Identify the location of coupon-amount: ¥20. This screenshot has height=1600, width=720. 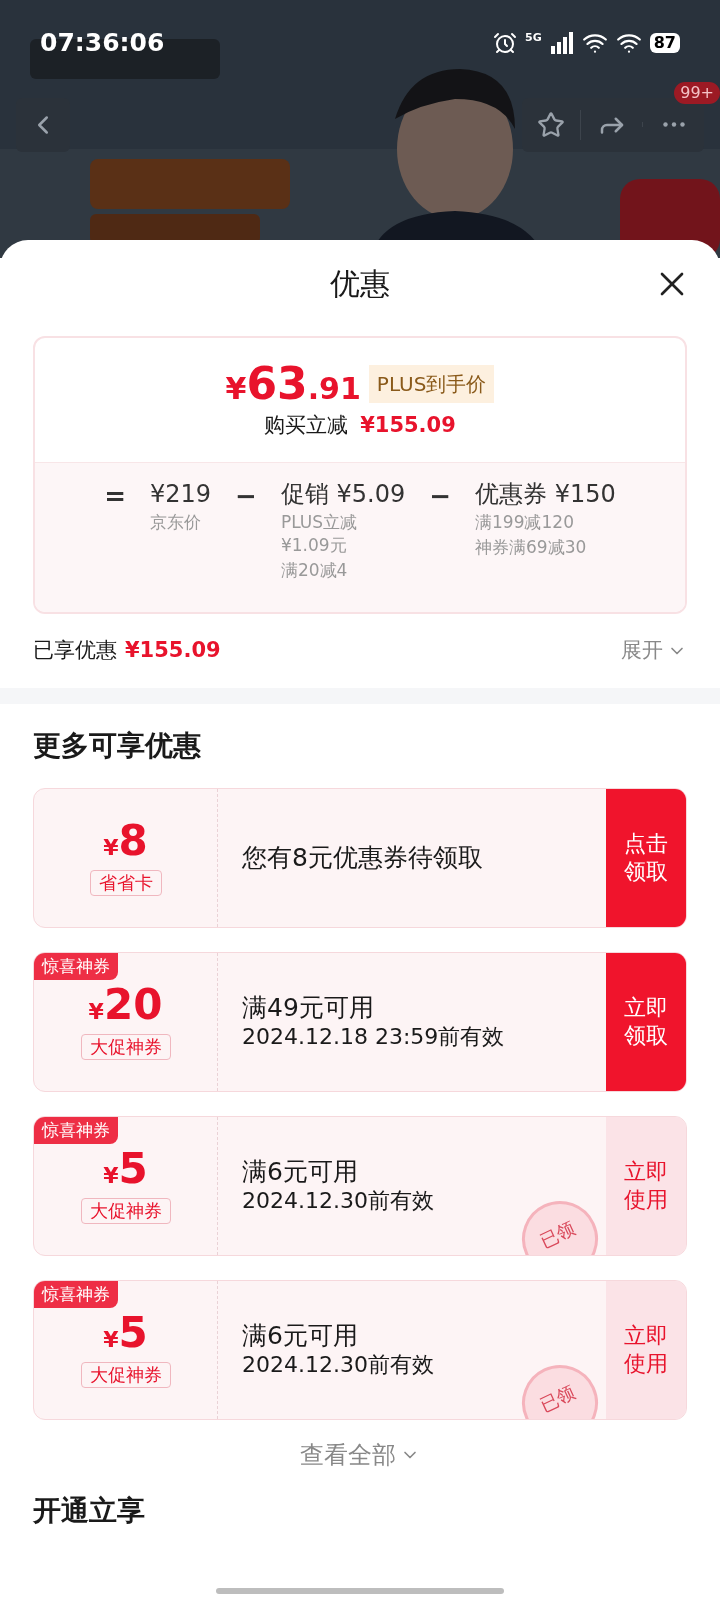
(125, 1004).